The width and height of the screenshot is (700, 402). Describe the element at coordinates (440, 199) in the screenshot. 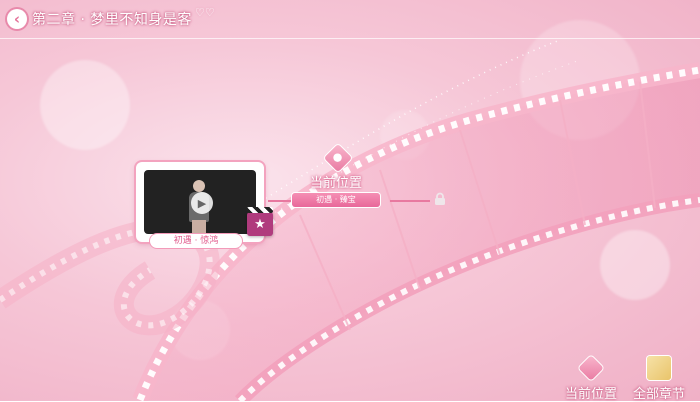

I see `lock-icon` at that location.